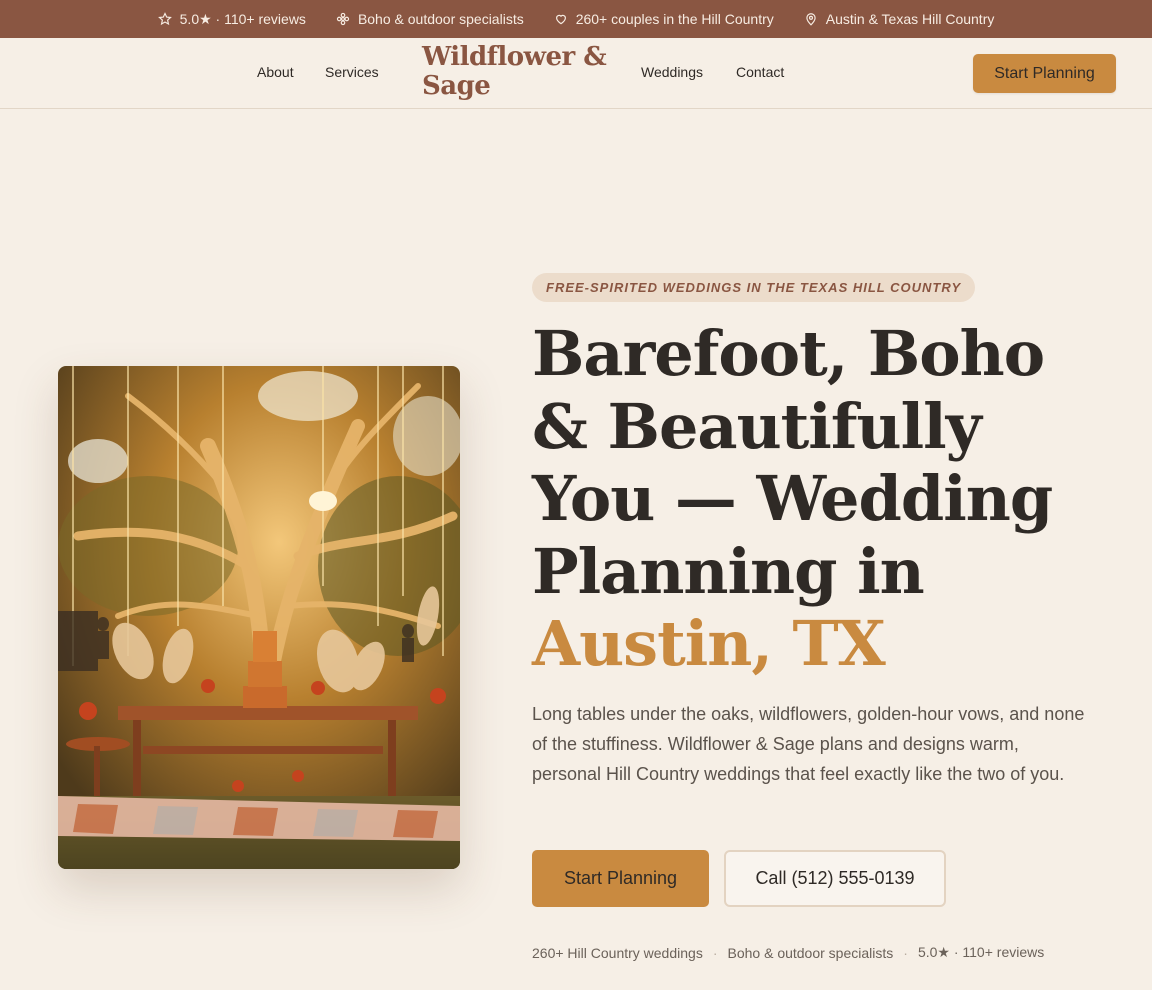 This screenshot has height=990, width=1152. Describe the element at coordinates (672, 72) in the screenshot. I see `nav-link-weddings: Weddings` at that location.